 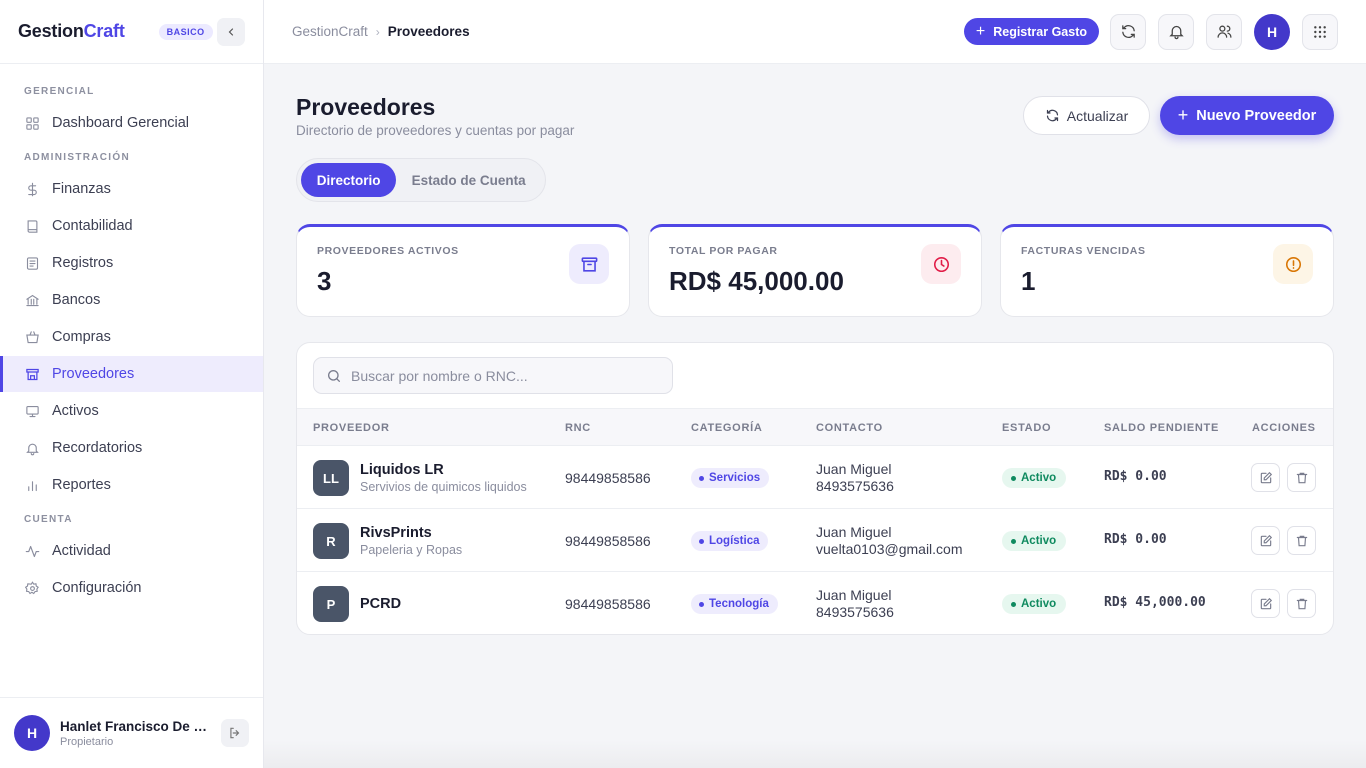 What do you see at coordinates (48, 519) in the screenshot?
I see `nav-section-cuenta: CUENTA` at bounding box center [48, 519].